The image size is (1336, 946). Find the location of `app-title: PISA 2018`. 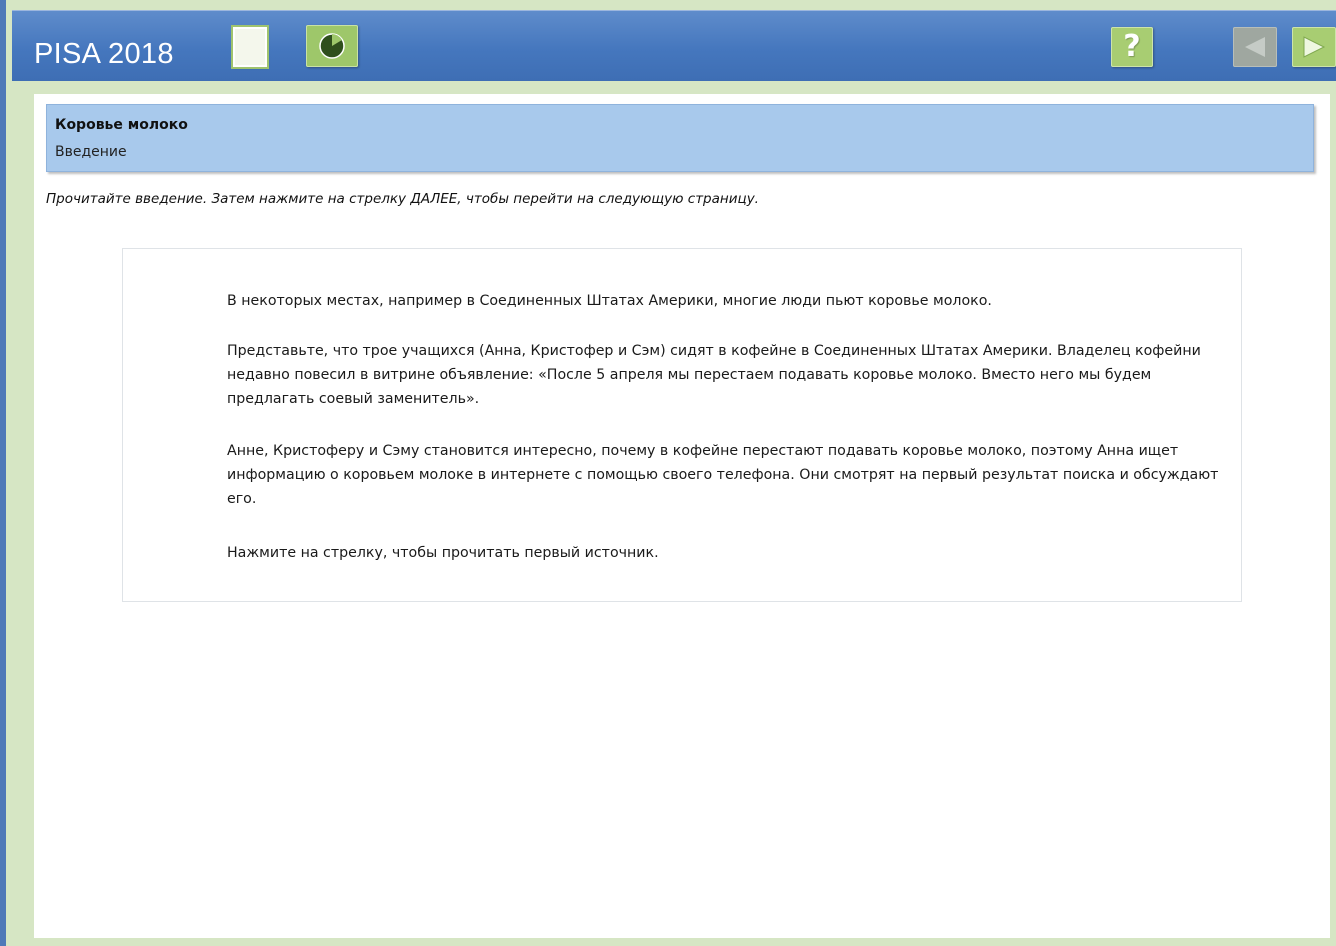

app-title: PISA 2018 is located at coordinates (104, 54).